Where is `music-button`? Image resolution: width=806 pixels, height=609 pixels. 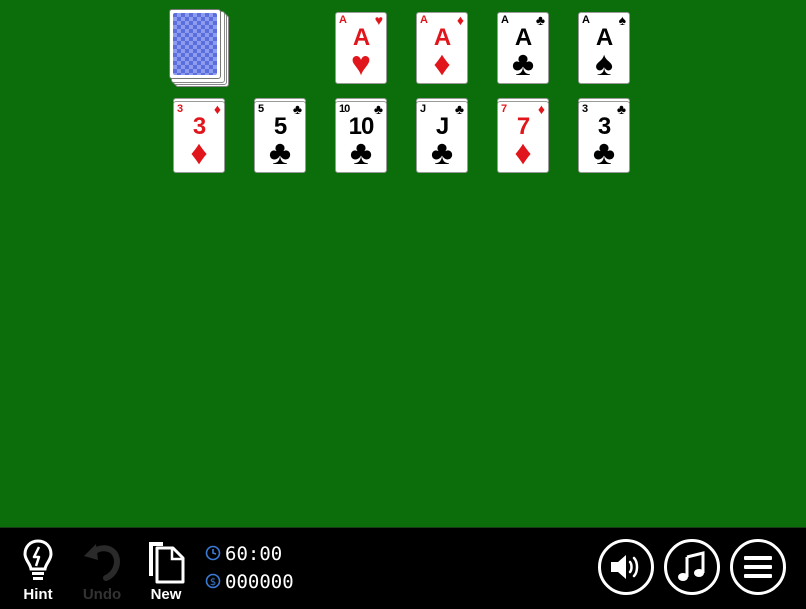 music-button is located at coordinates (692, 567).